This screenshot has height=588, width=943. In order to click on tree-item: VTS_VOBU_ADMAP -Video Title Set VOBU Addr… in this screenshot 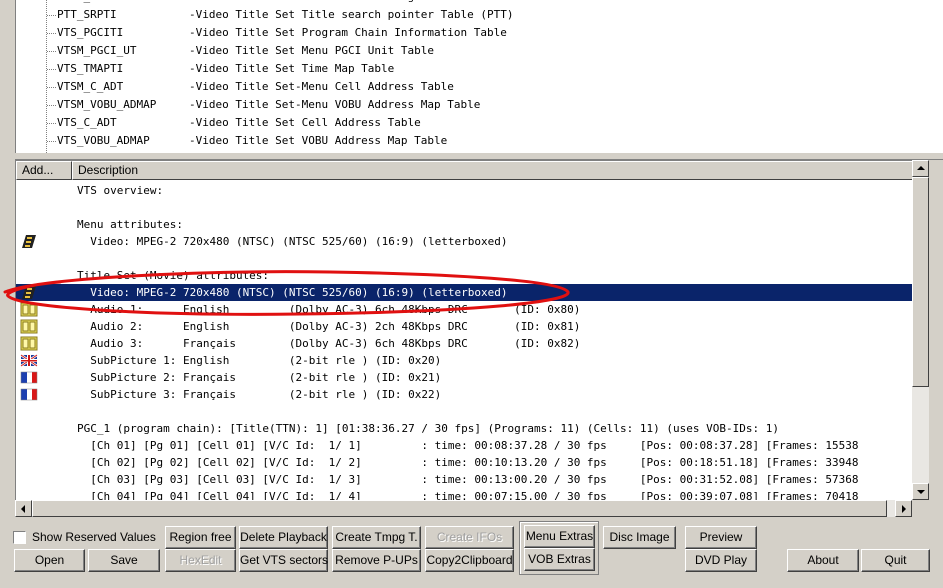, I will do `click(479, 141)`.